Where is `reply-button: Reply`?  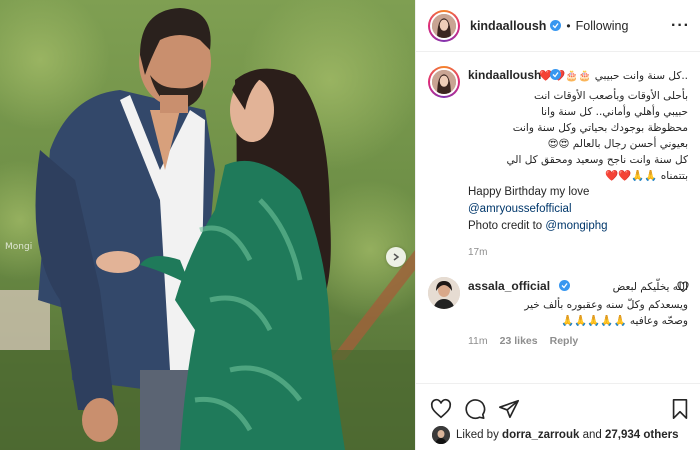 reply-button: Reply is located at coordinates (564, 341).